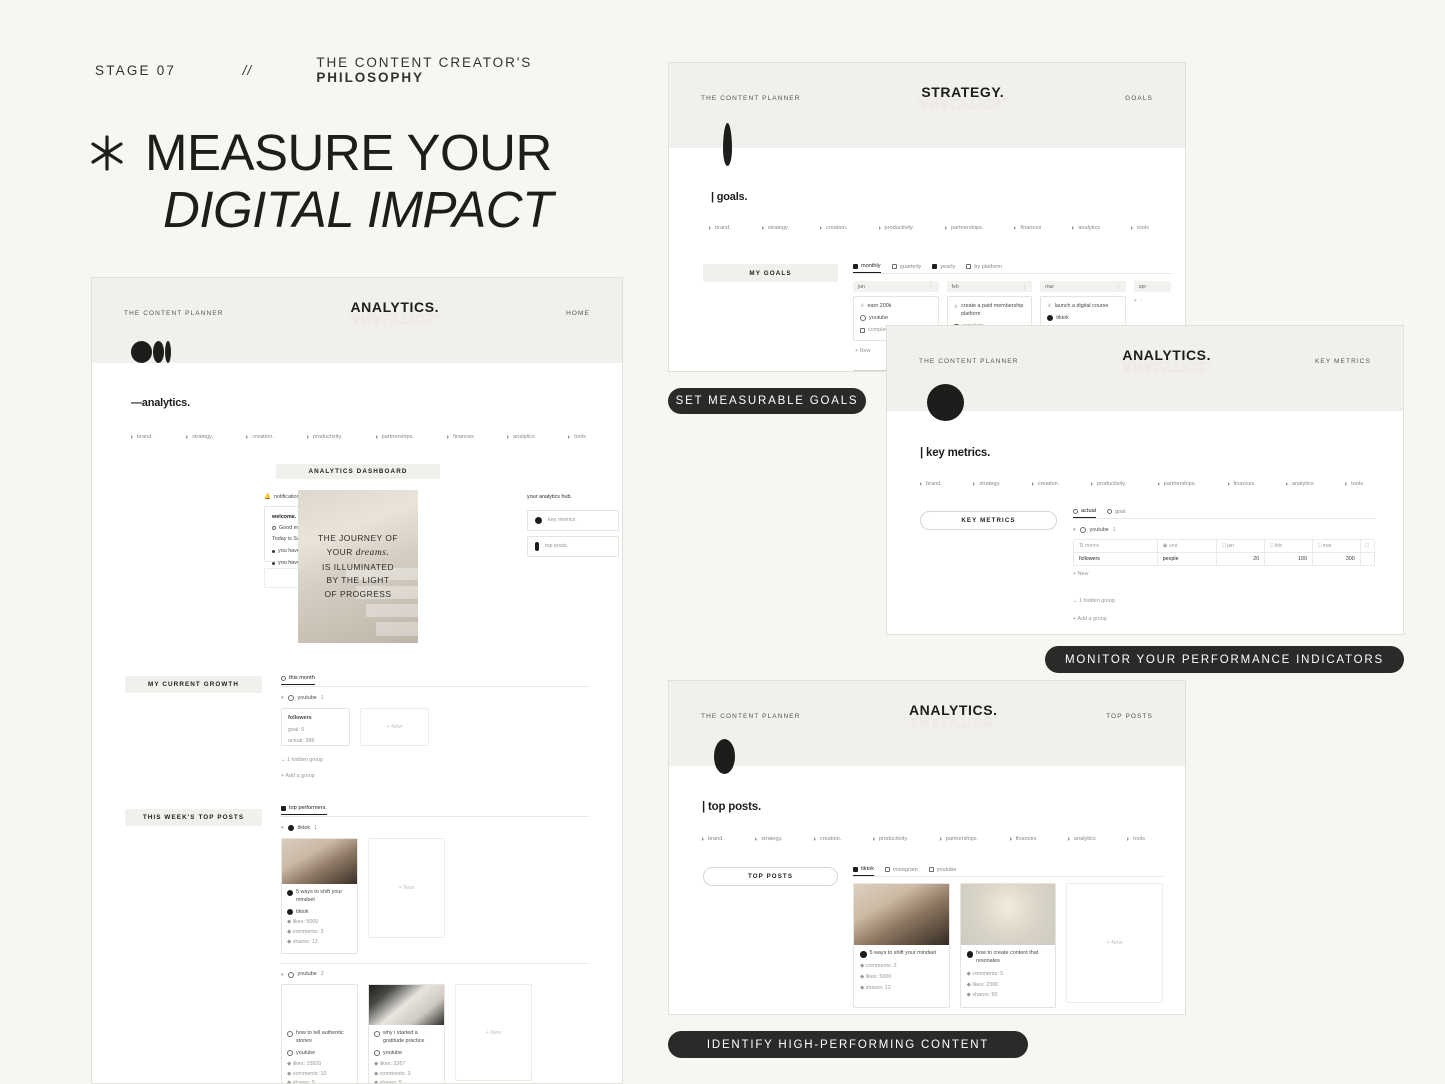 This screenshot has width=1445, height=1084. Describe the element at coordinates (273, 563) in the screenshot. I see `bullet-dot-icon` at that location.